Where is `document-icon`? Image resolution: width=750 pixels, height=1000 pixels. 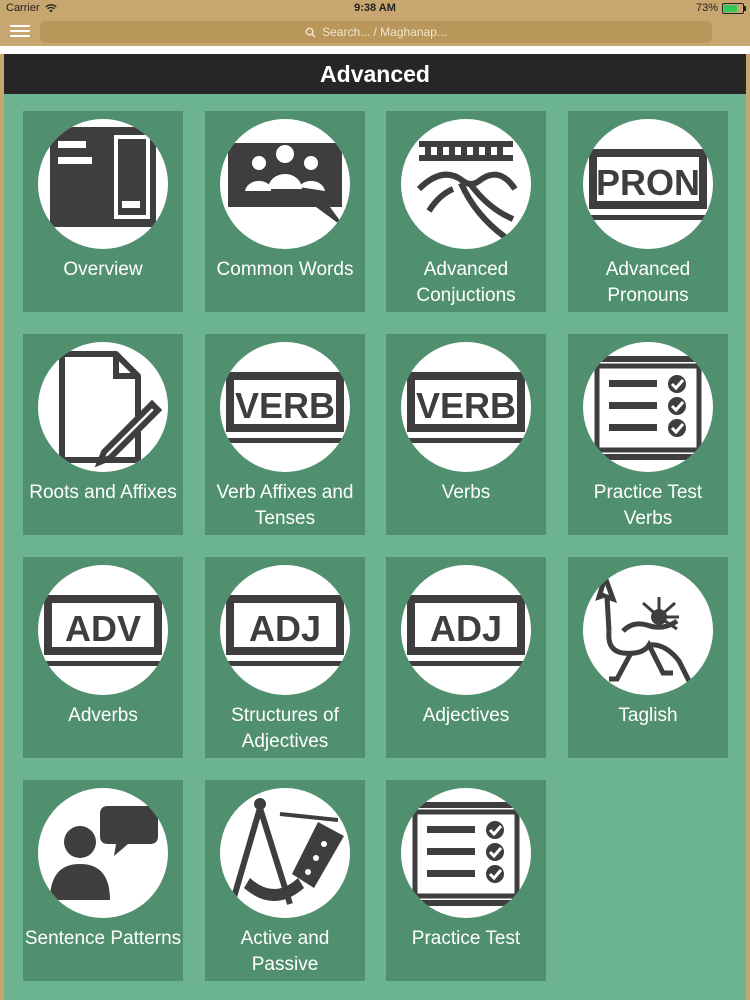
document-icon is located at coordinates (103, 184).